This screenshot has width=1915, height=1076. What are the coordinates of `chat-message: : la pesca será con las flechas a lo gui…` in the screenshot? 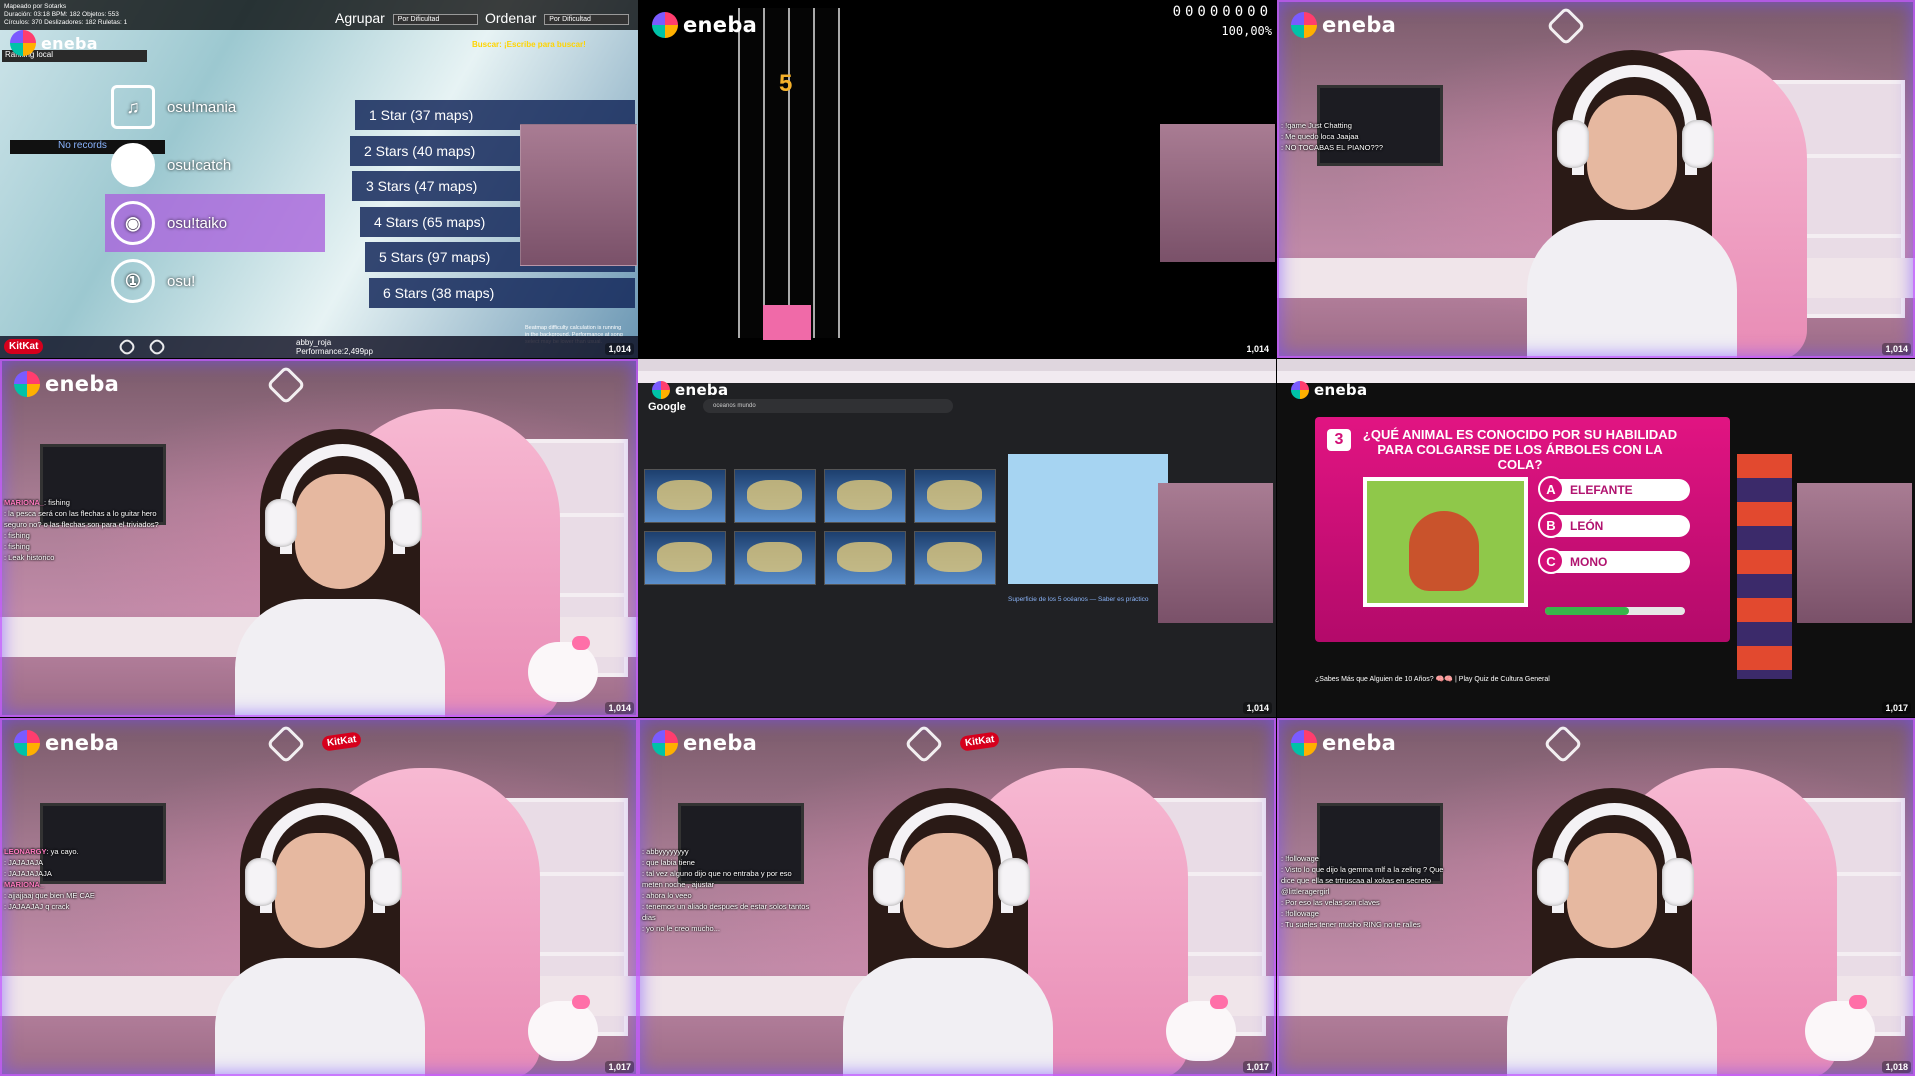 It's located at (81, 519).